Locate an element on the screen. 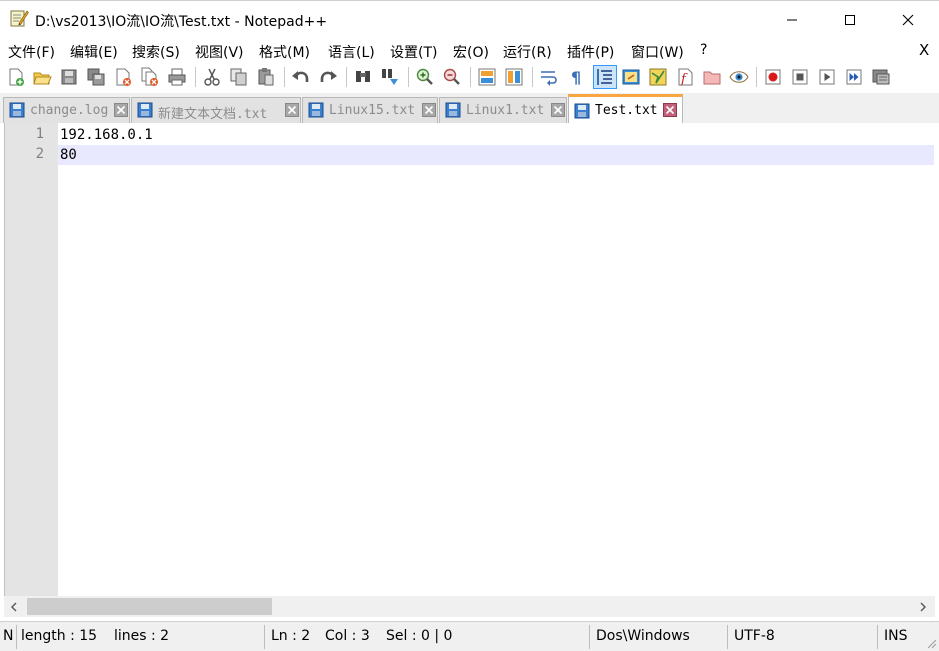 The width and height of the screenshot is (939, 651). code-line-current: 80 is located at coordinates (496, 155).